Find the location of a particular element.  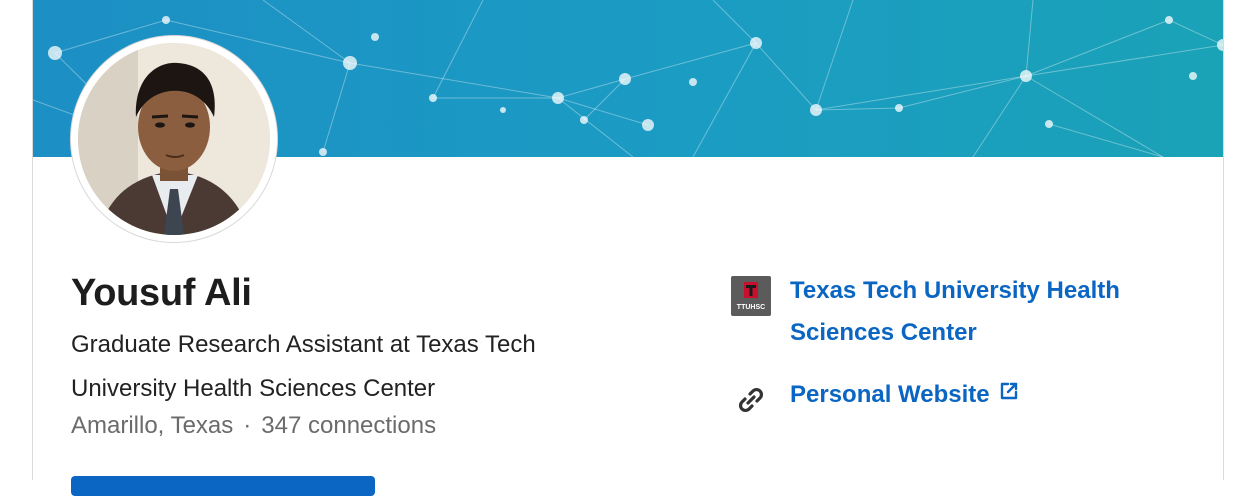

personal-website-link: Personal Website is located at coordinates (904, 395).